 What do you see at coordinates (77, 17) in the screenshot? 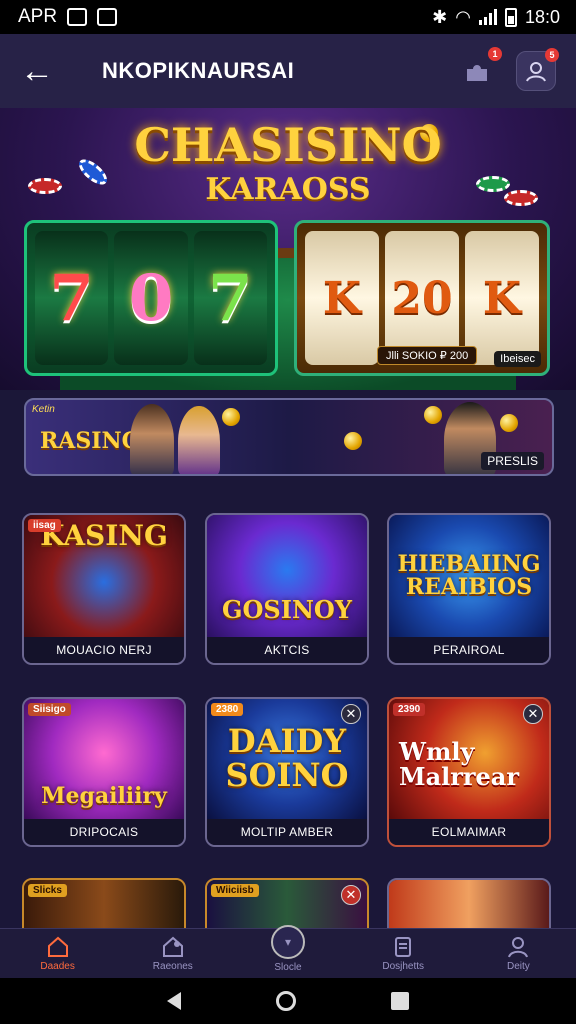
I see `image-notification-icon` at bounding box center [77, 17].